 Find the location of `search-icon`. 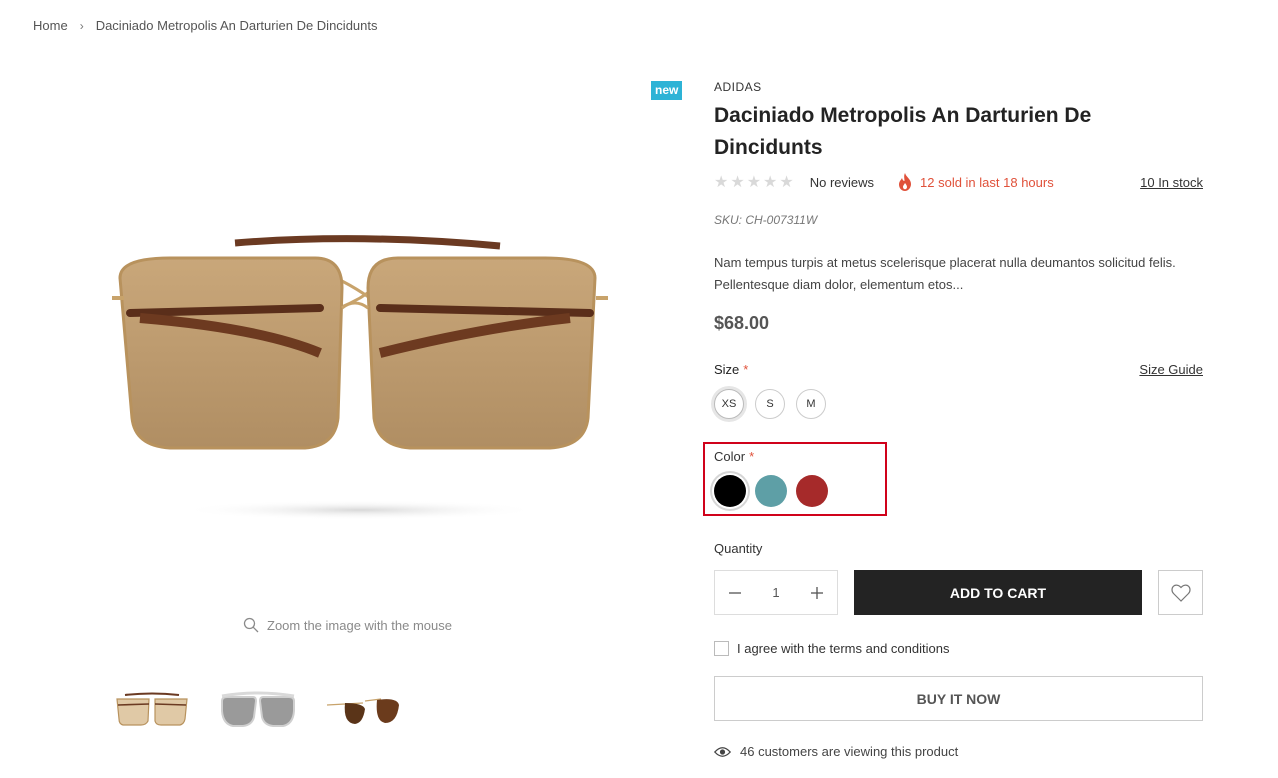

search-icon is located at coordinates (251, 625).